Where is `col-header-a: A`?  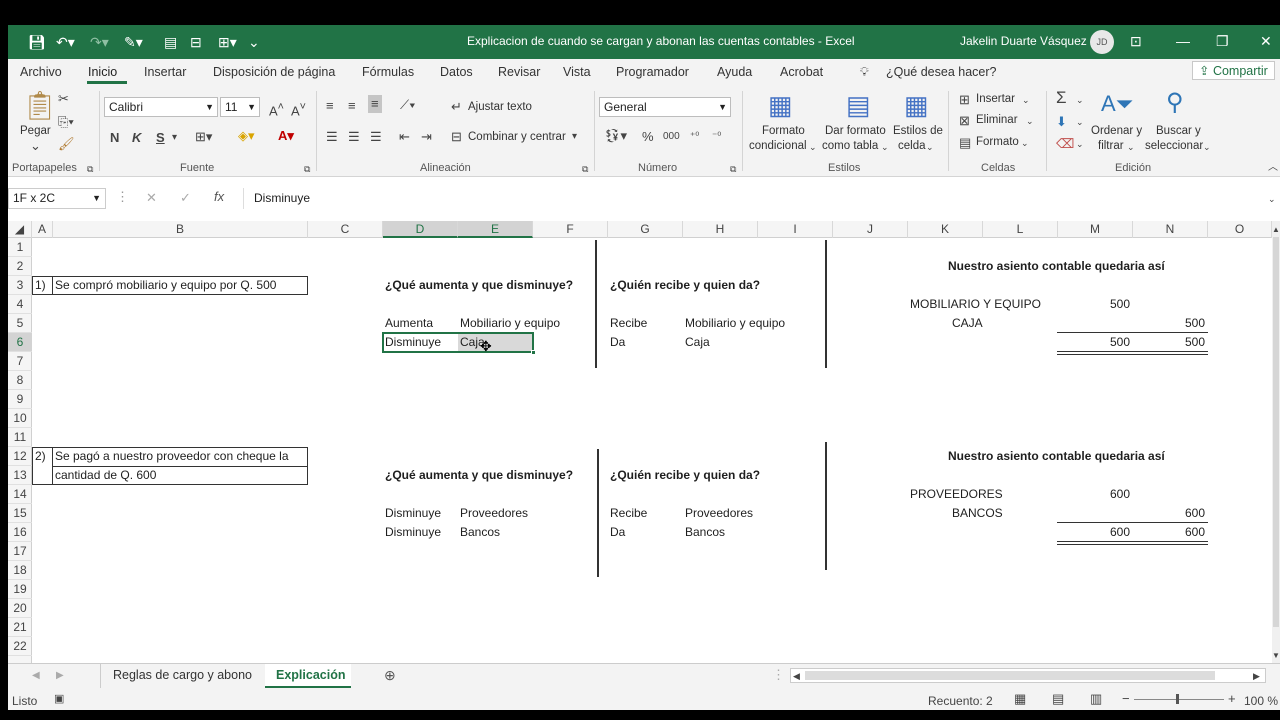
col-header-a: A is located at coordinates (42, 229).